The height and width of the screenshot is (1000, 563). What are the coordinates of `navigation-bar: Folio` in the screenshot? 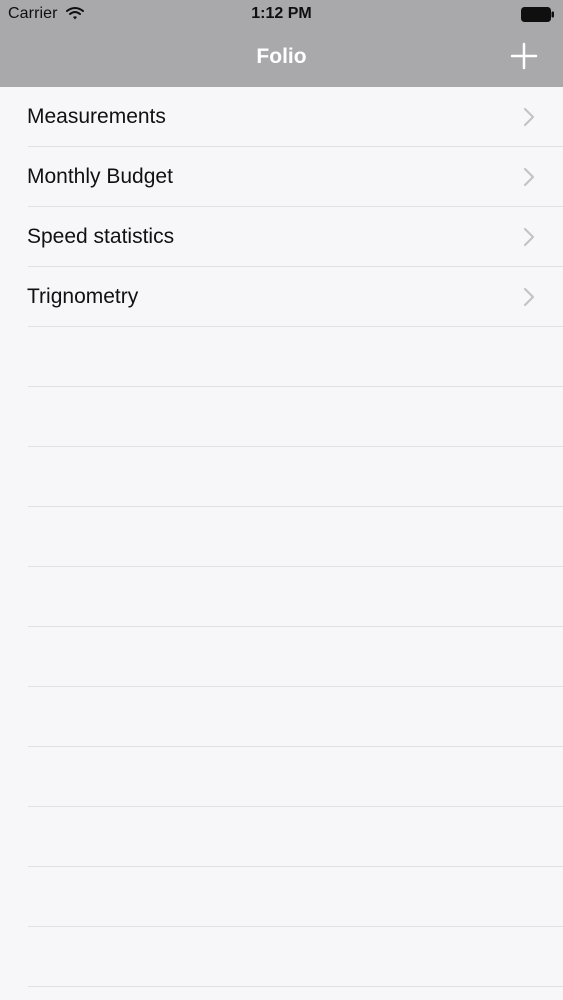 It's located at (281, 57).